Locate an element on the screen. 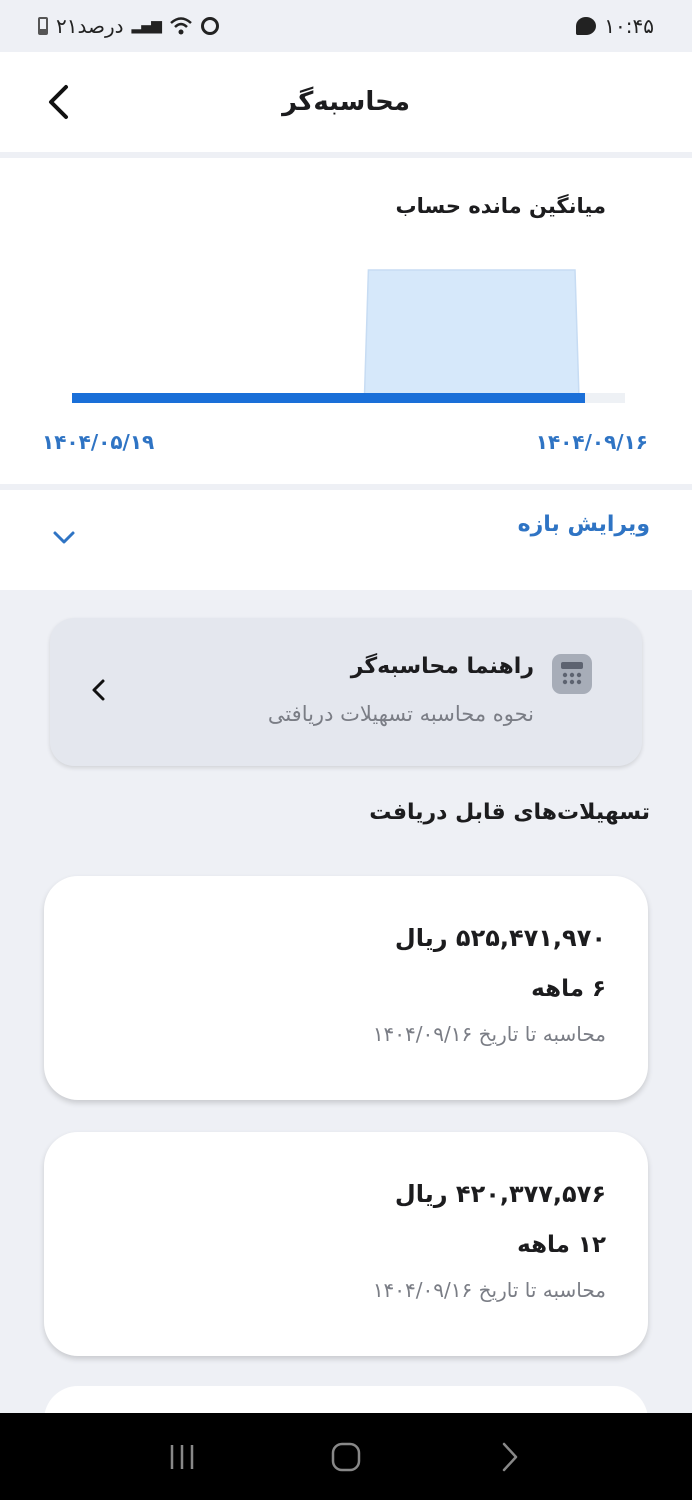  wifi-icon is located at coordinates (181, 26).